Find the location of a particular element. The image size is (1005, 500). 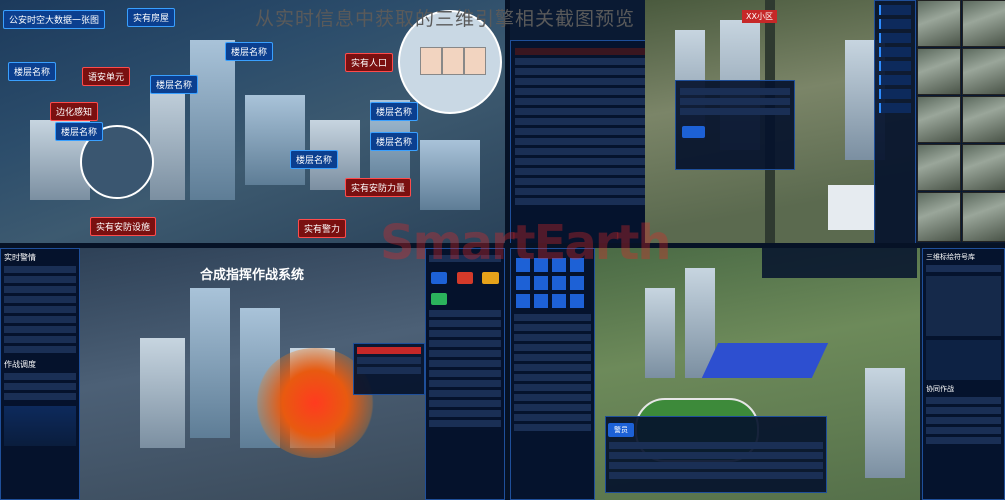

left-sidebar: 实时警情 作战调度 is located at coordinates (40, 374).